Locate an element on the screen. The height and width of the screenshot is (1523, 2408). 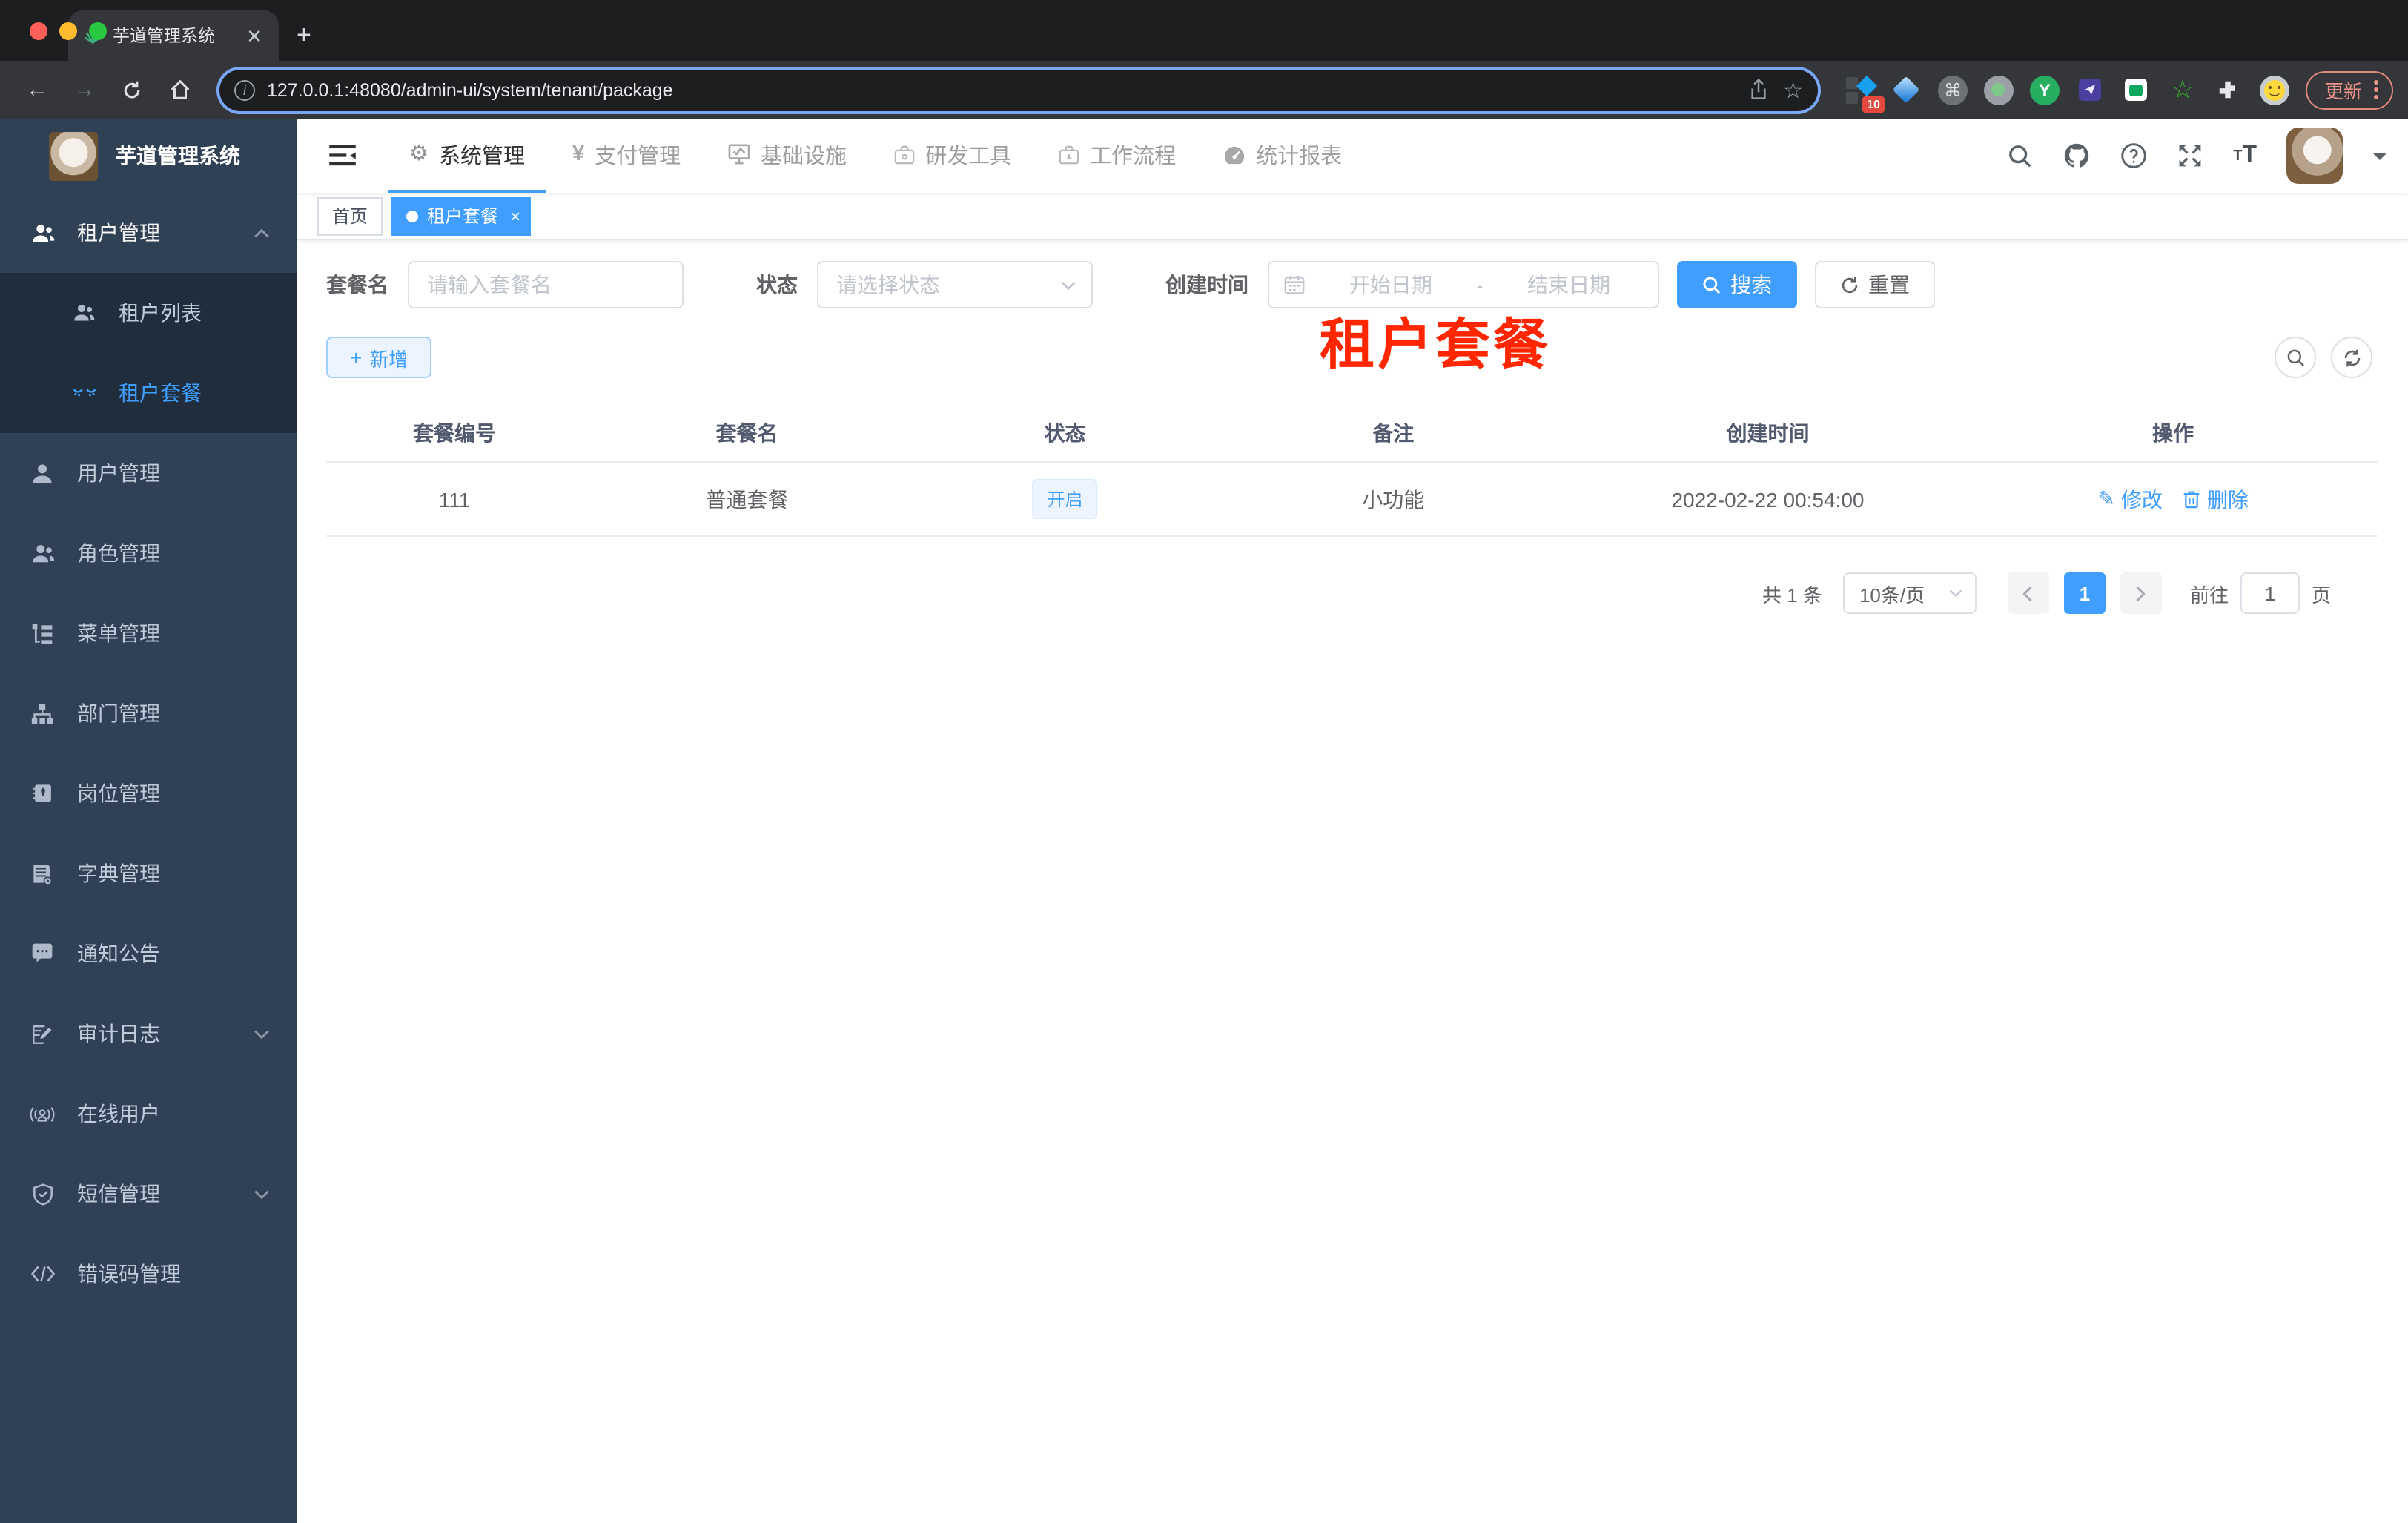
start-date-input is located at coordinates (1391, 285).